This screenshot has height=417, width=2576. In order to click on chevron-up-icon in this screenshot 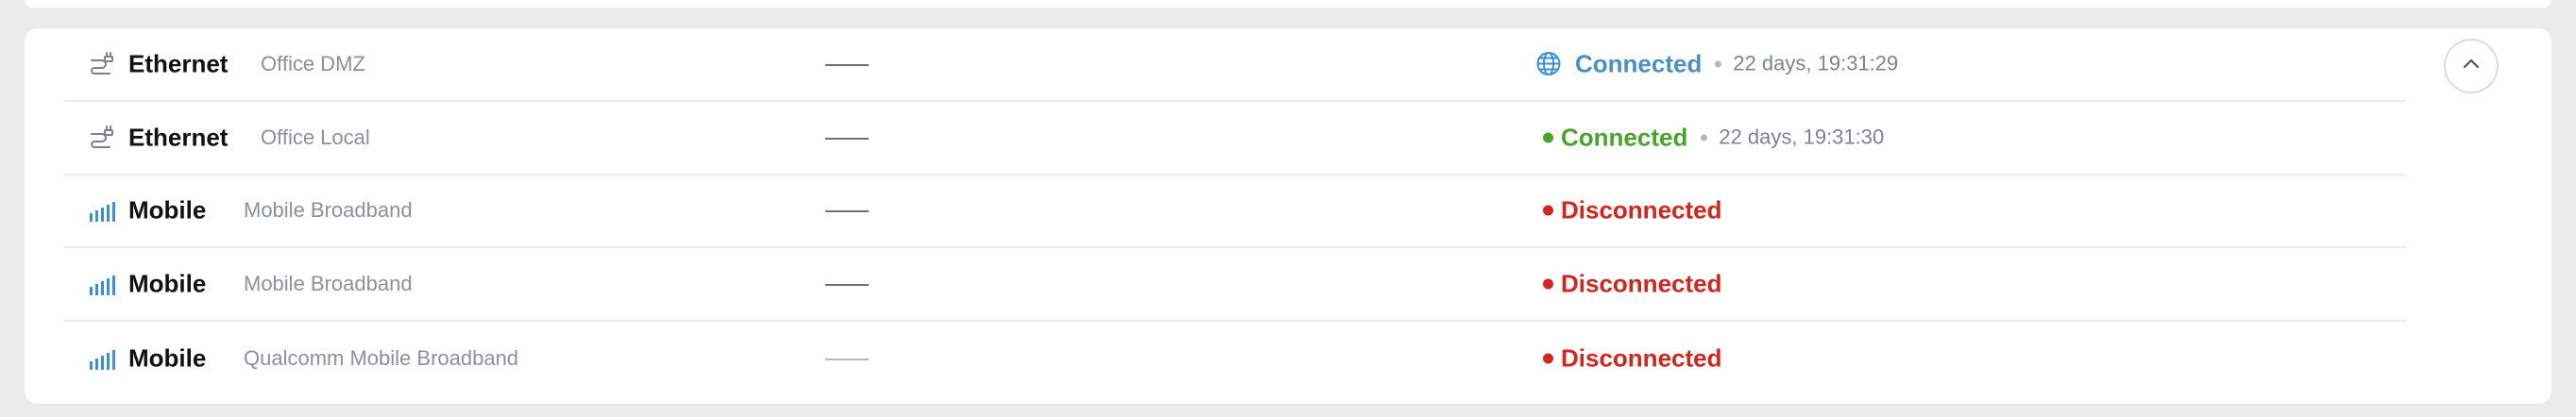, I will do `click(2471, 66)`.